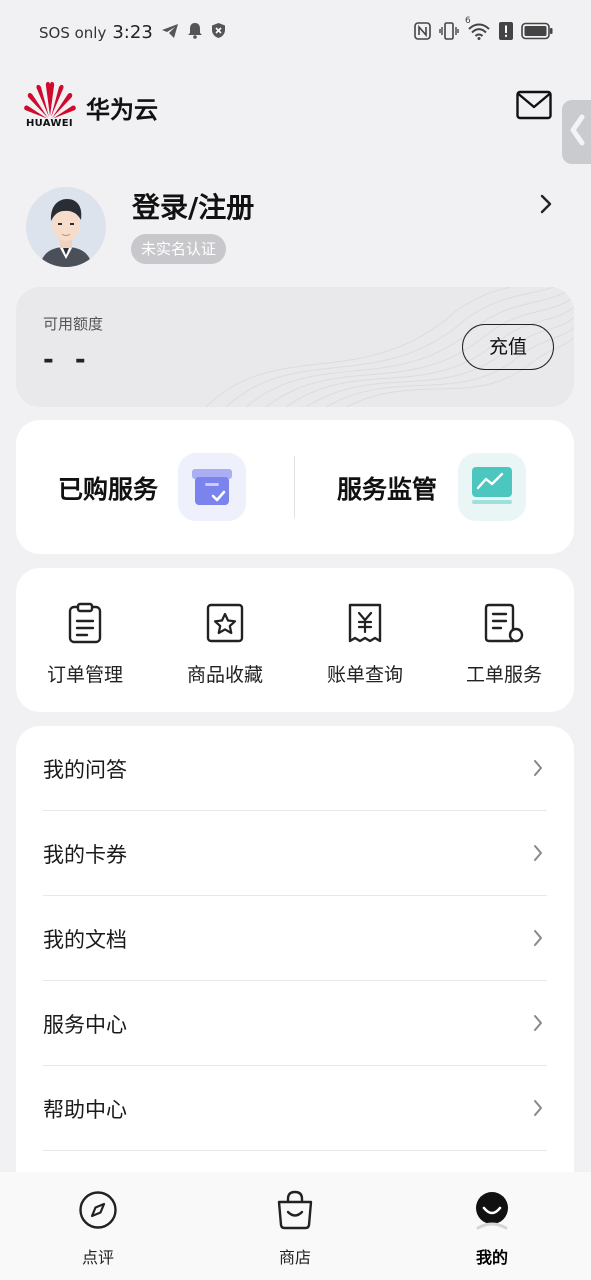 The width and height of the screenshot is (591, 1280). What do you see at coordinates (492, 1211) in the screenshot?
I see `profile-smile-icon` at bounding box center [492, 1211].